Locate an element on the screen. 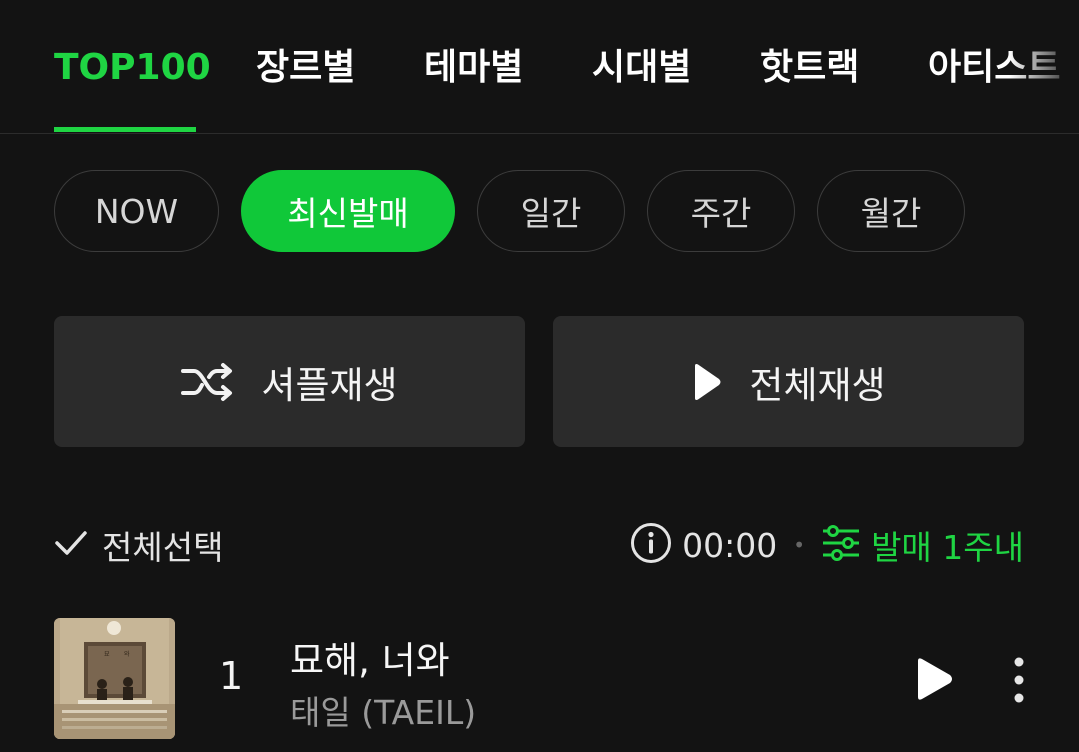 This screenshot has height=752, width=1079. tab-theme: 테마별 is located at coordinates (473, 68).